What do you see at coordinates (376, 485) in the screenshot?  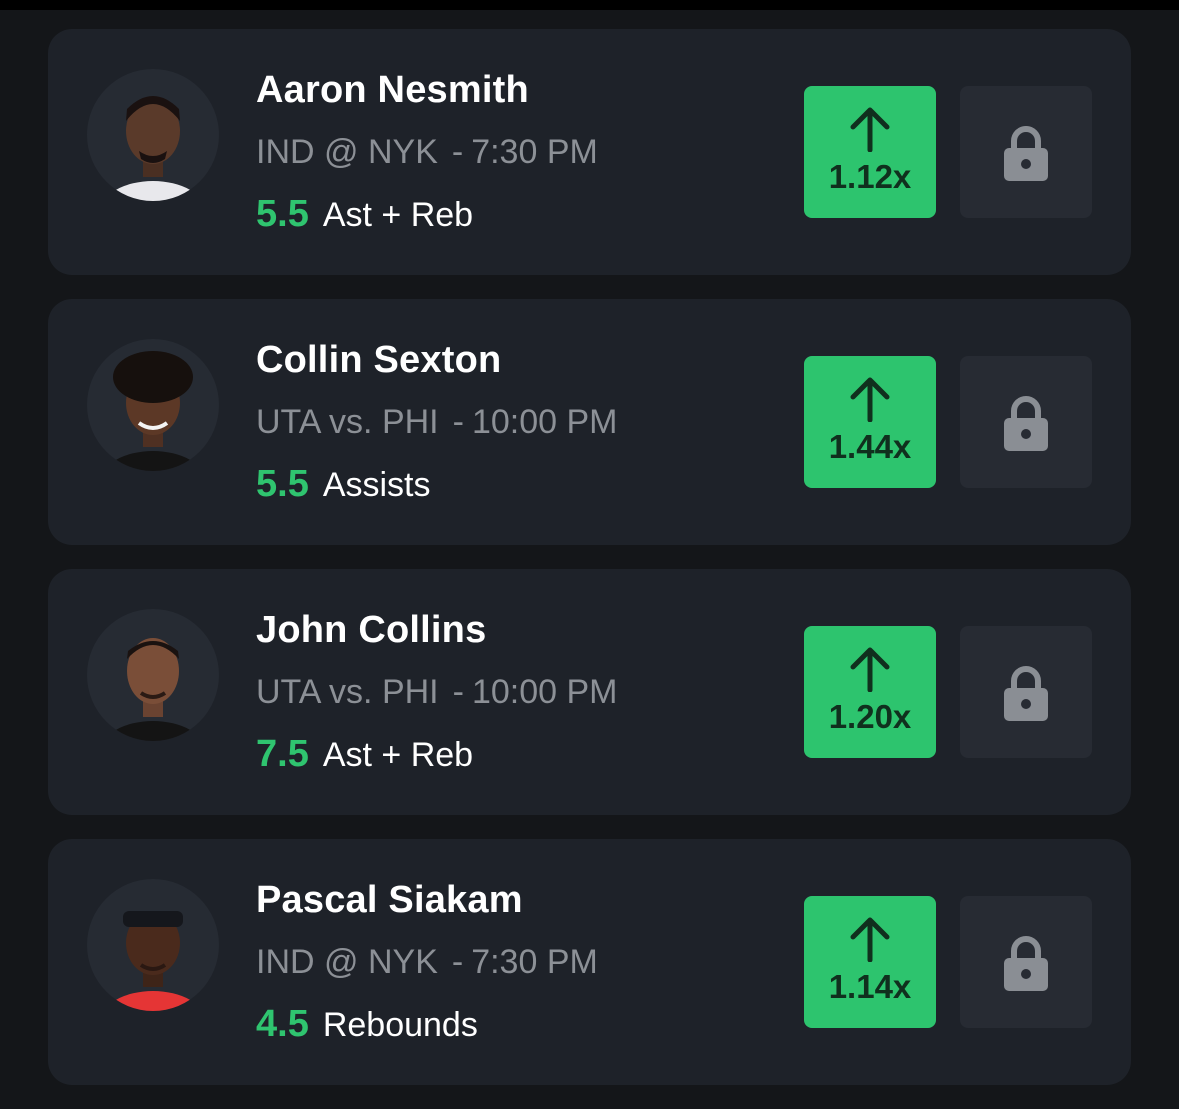 I see `stat-type: Assists` at bounding box center [376, 485].